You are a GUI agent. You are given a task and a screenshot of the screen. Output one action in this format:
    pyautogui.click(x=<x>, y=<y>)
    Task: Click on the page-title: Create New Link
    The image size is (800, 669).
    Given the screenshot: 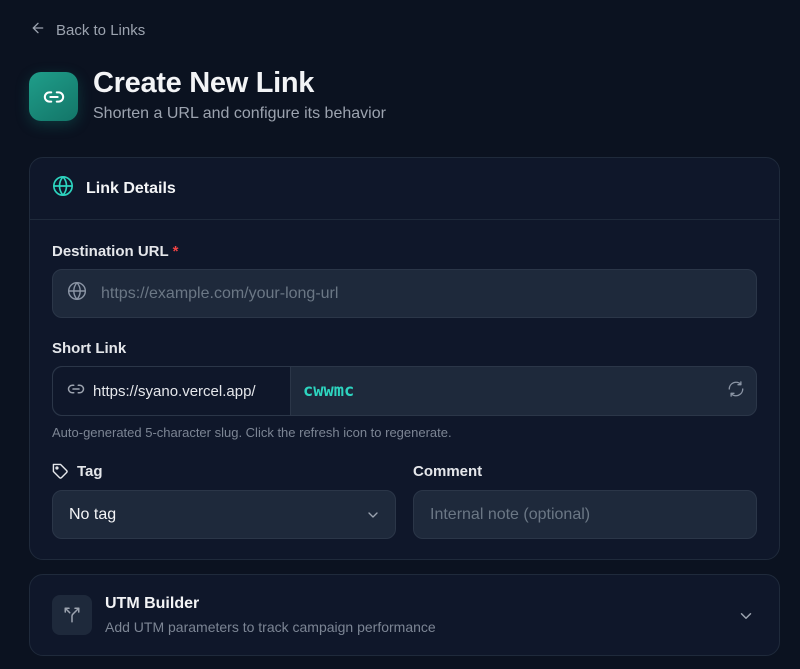 What is the action you would take?
    pyautogui.click(x=204, y=83)
    